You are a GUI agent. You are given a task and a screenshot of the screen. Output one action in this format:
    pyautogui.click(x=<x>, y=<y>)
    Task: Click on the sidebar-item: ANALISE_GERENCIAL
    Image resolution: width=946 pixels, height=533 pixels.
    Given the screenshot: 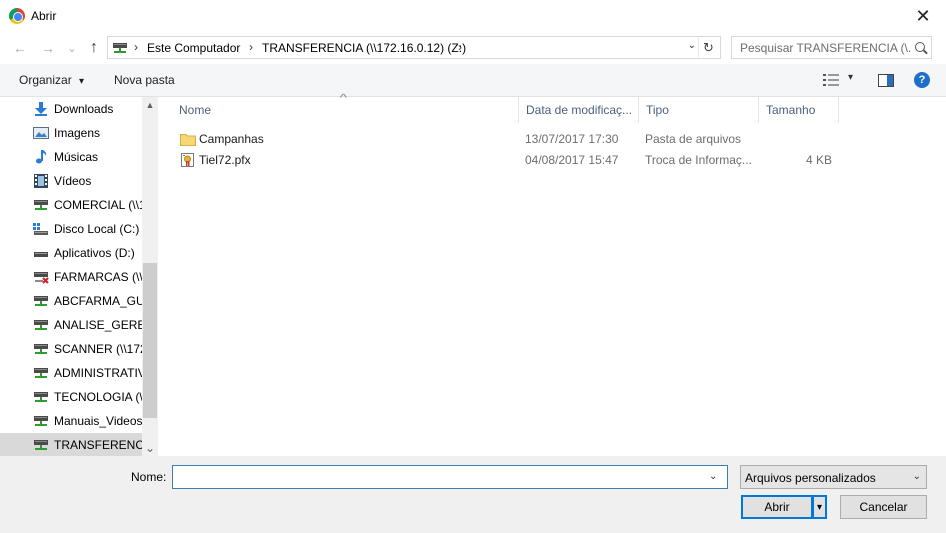 What is the action you would take?
    pyautogui.click(x=71, y=325)
    